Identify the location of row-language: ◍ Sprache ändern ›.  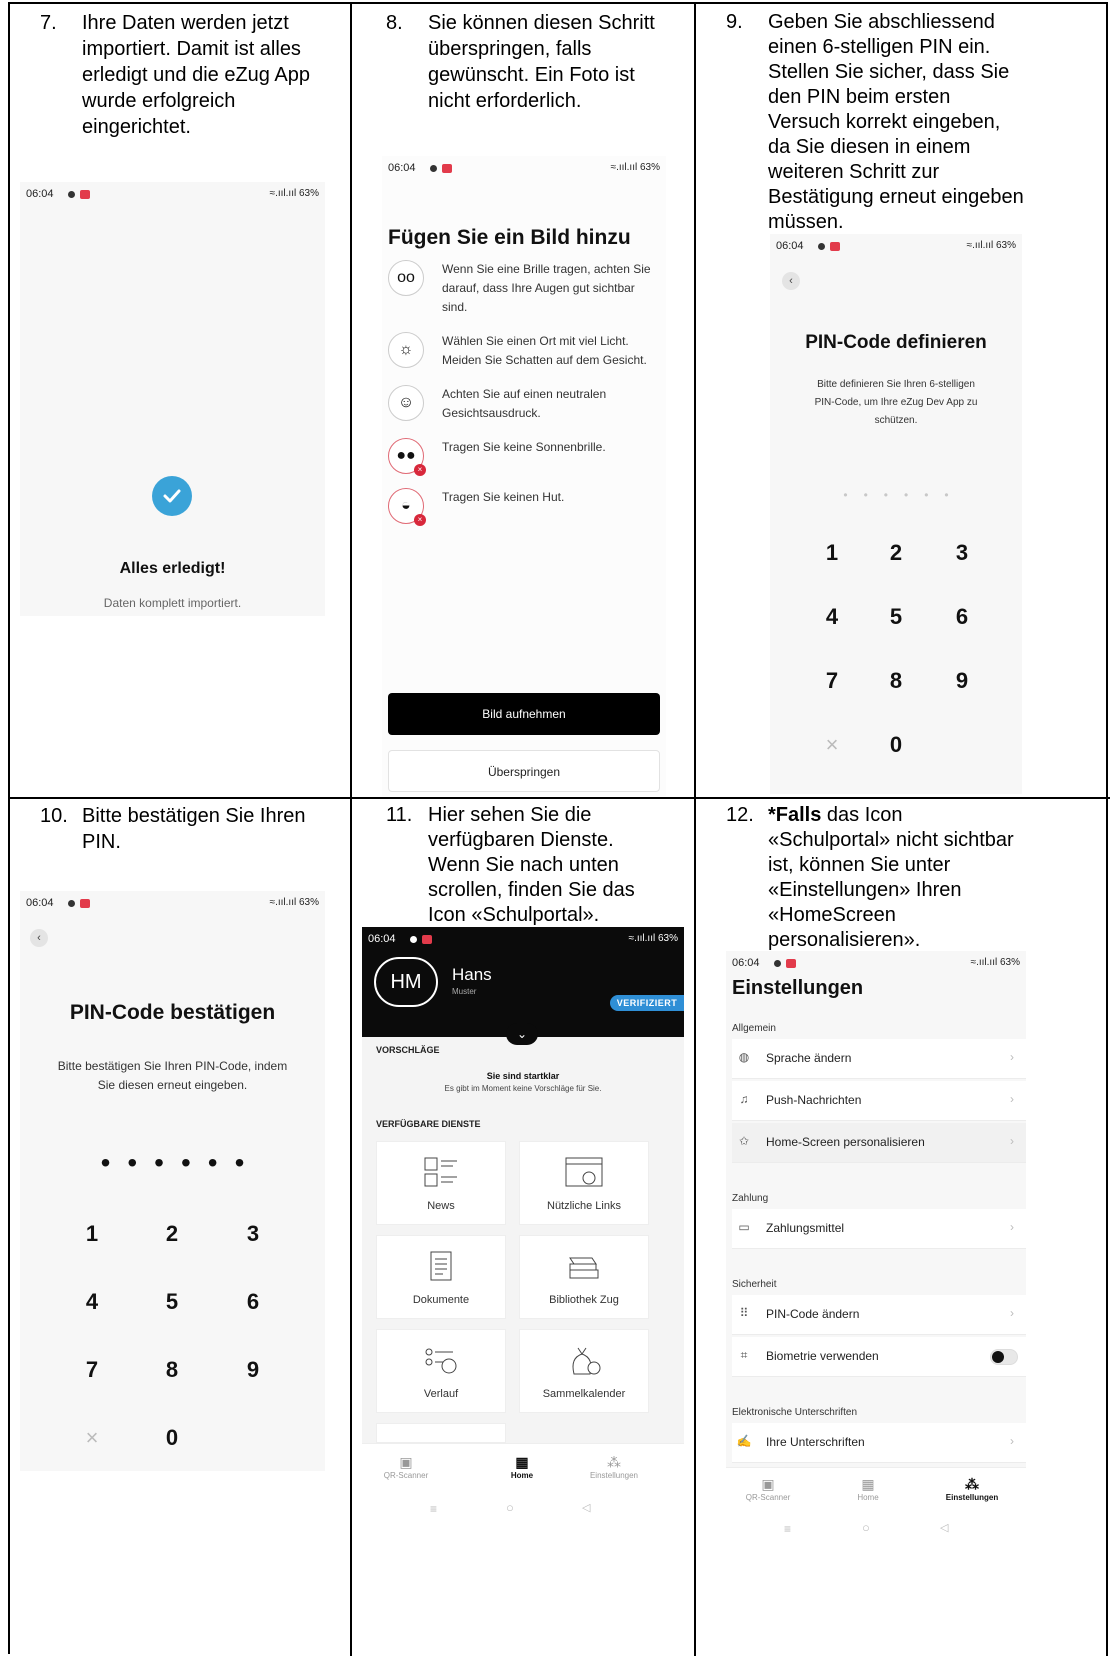
(879, 1059).